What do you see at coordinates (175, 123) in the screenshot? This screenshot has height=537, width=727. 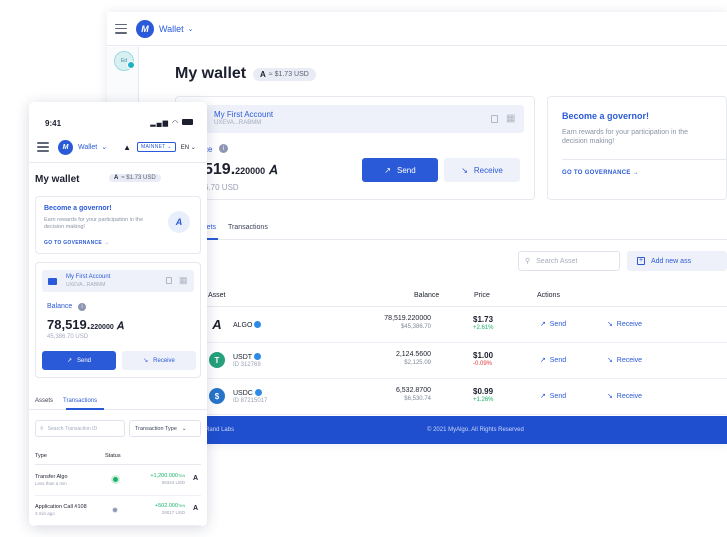 I see `wifi-icon: ◠` at bounding box center [175, 123].